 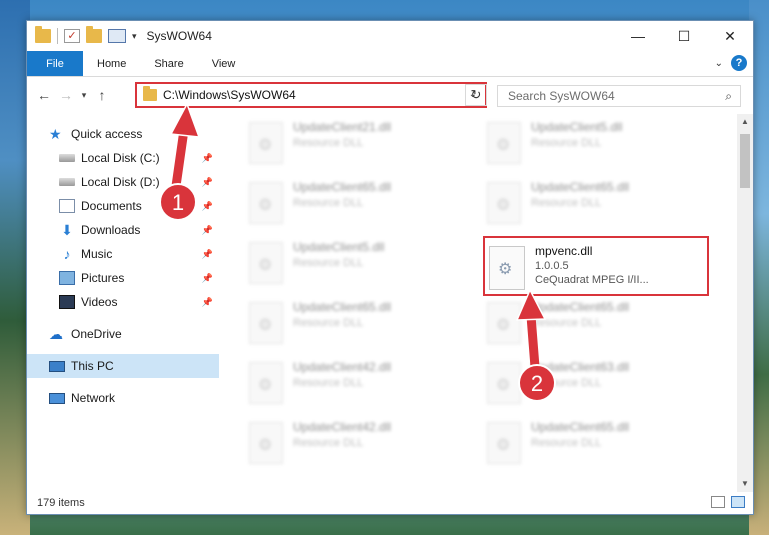 I want to click on up-arrow-icon: ↑, so click(x=102, y=95).